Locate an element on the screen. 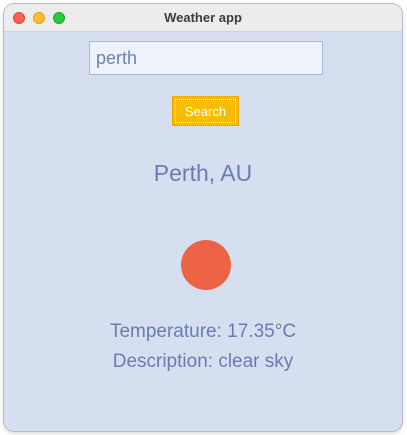 The height and width of the screenshot is (435, 407). temperature-text: Temperature: 17.35°C is located at coordinates (203, 331).